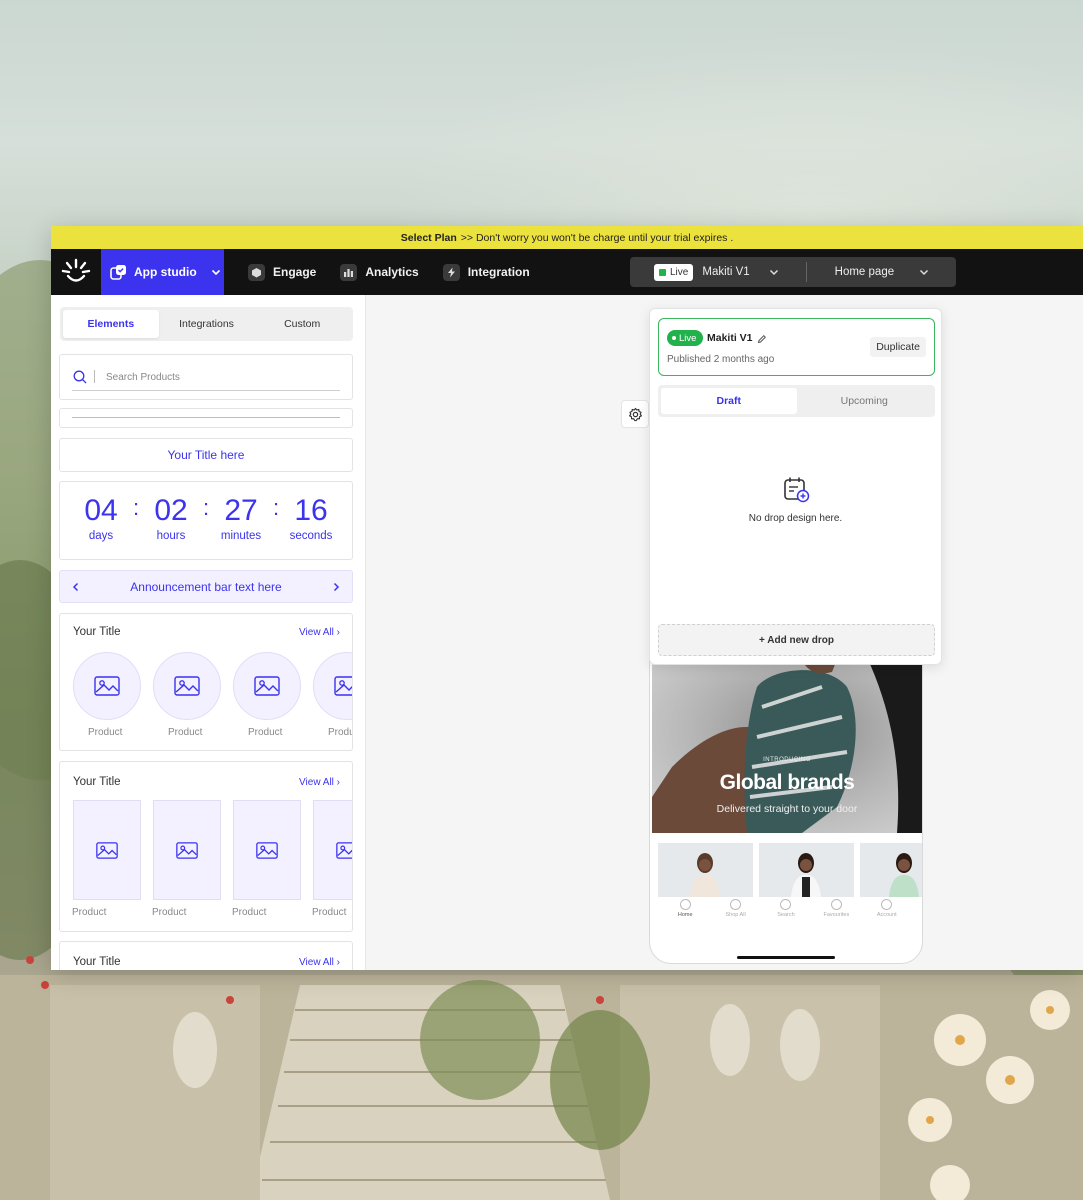  Describe the element at coordinates (451, 272) in the screenshot. I see `lightning-icon` at that location.